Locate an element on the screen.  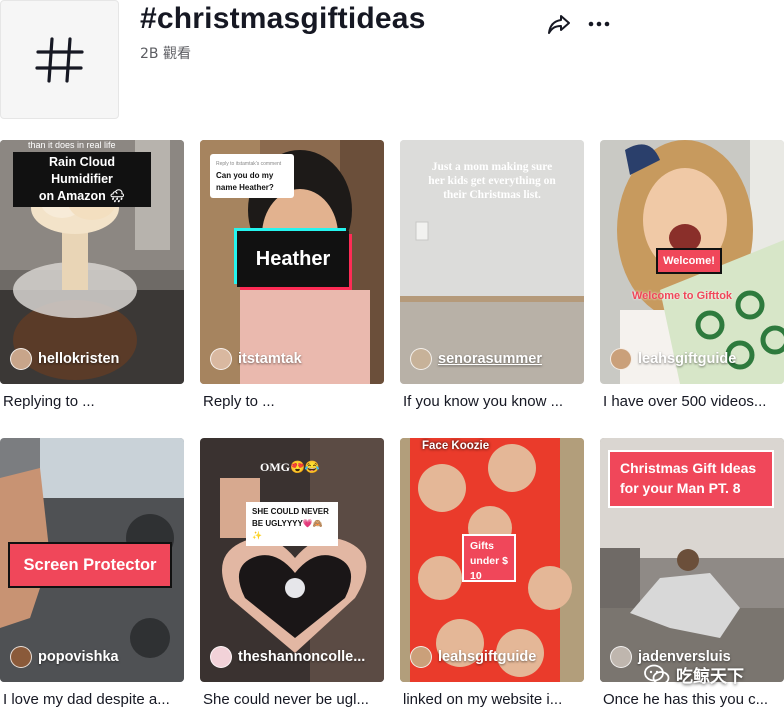
share-arrow-icon is located at coordinates (559, 24).